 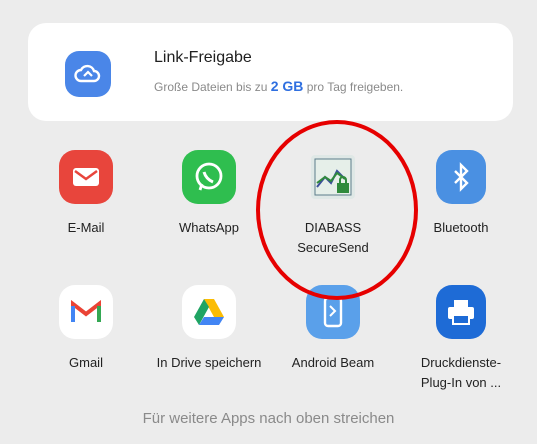 I want to click on app-email: E-Mail, so click(x=86, y=194).